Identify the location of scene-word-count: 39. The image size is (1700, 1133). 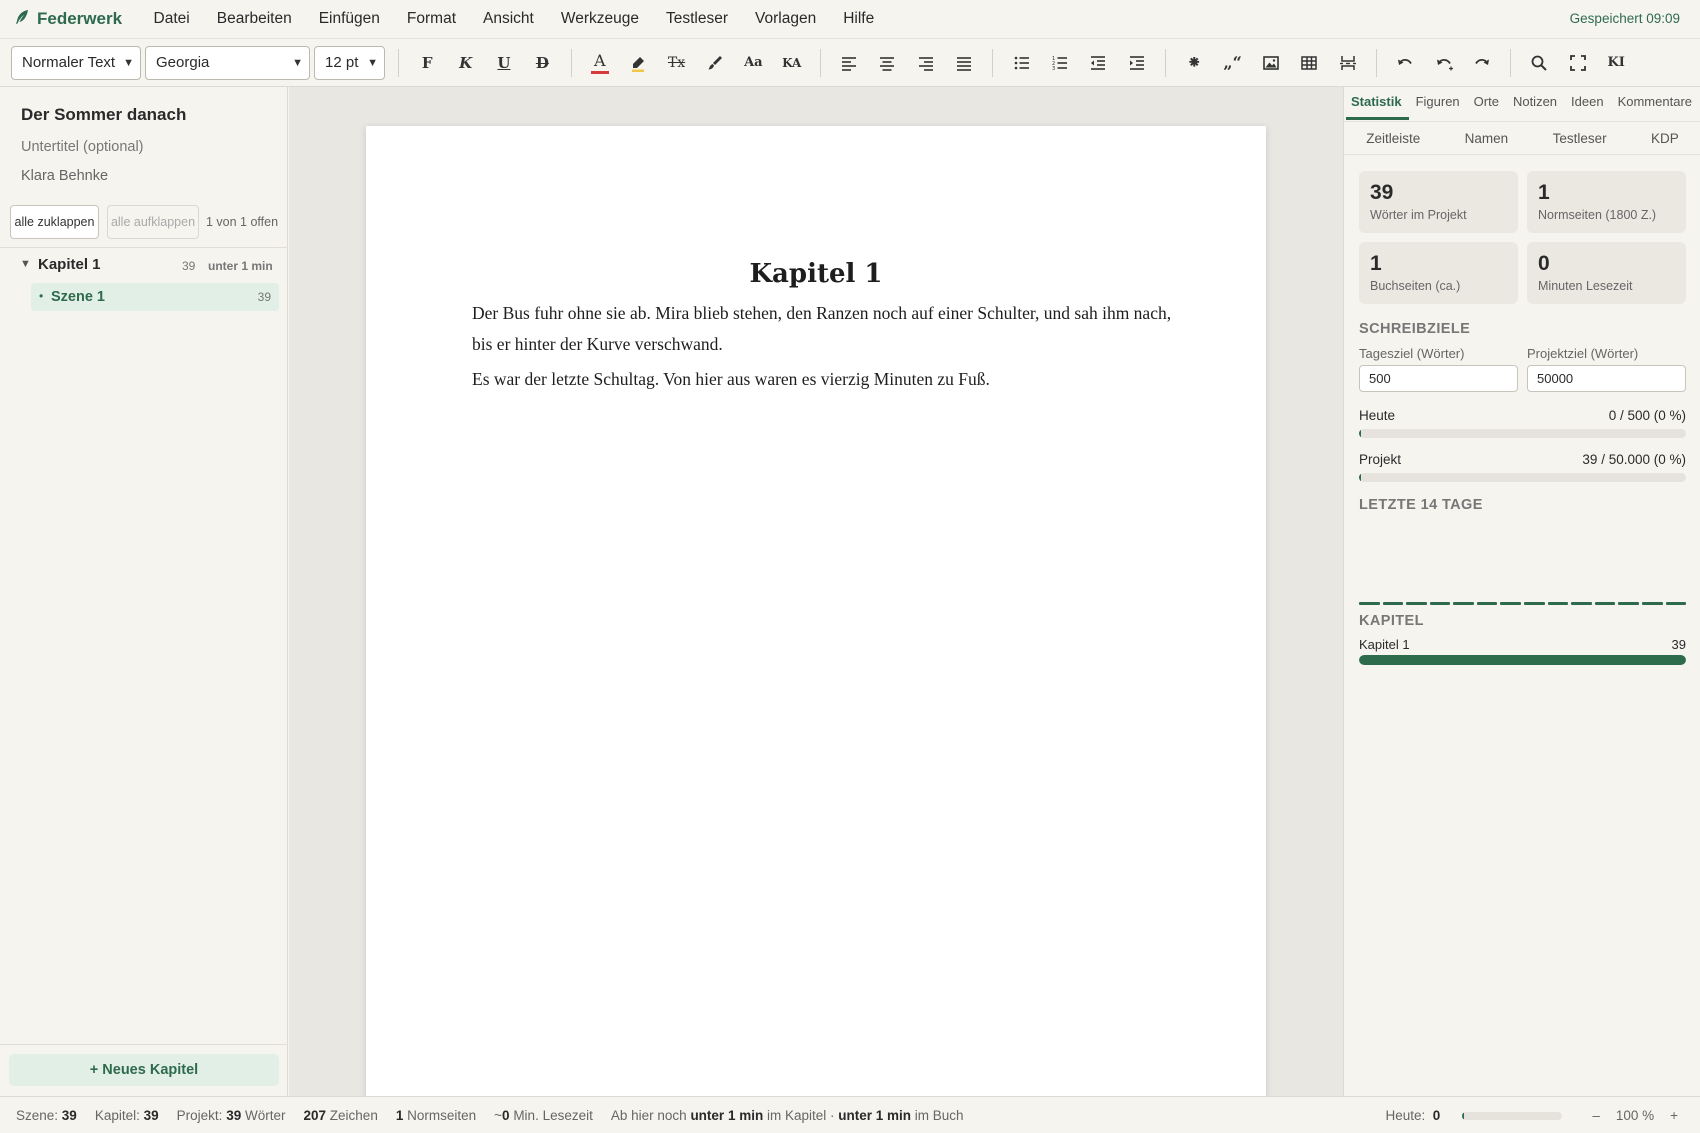
(264, 297).